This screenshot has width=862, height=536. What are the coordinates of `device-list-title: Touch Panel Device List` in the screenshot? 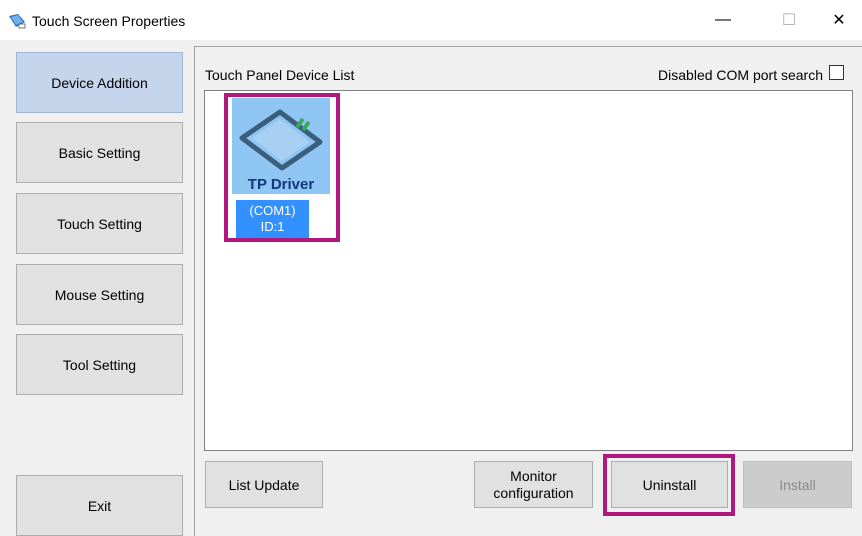 It's located at (280, 75).